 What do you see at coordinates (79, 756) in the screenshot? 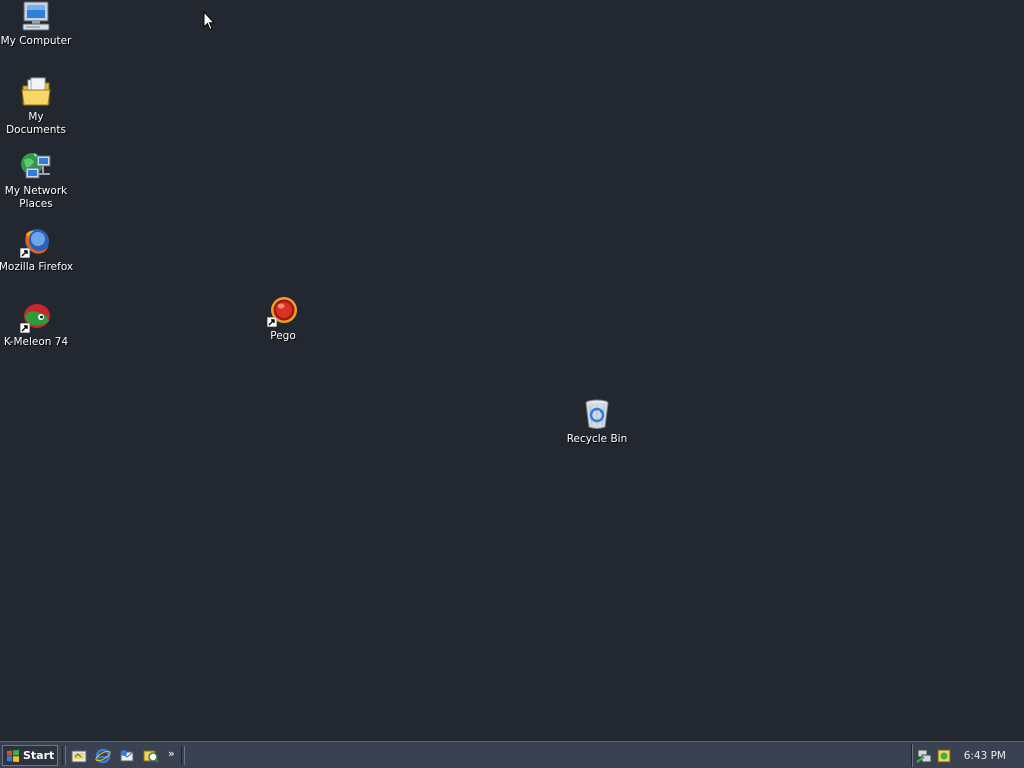
I see `show-desktop-icon` at bounding box center [79, 756].